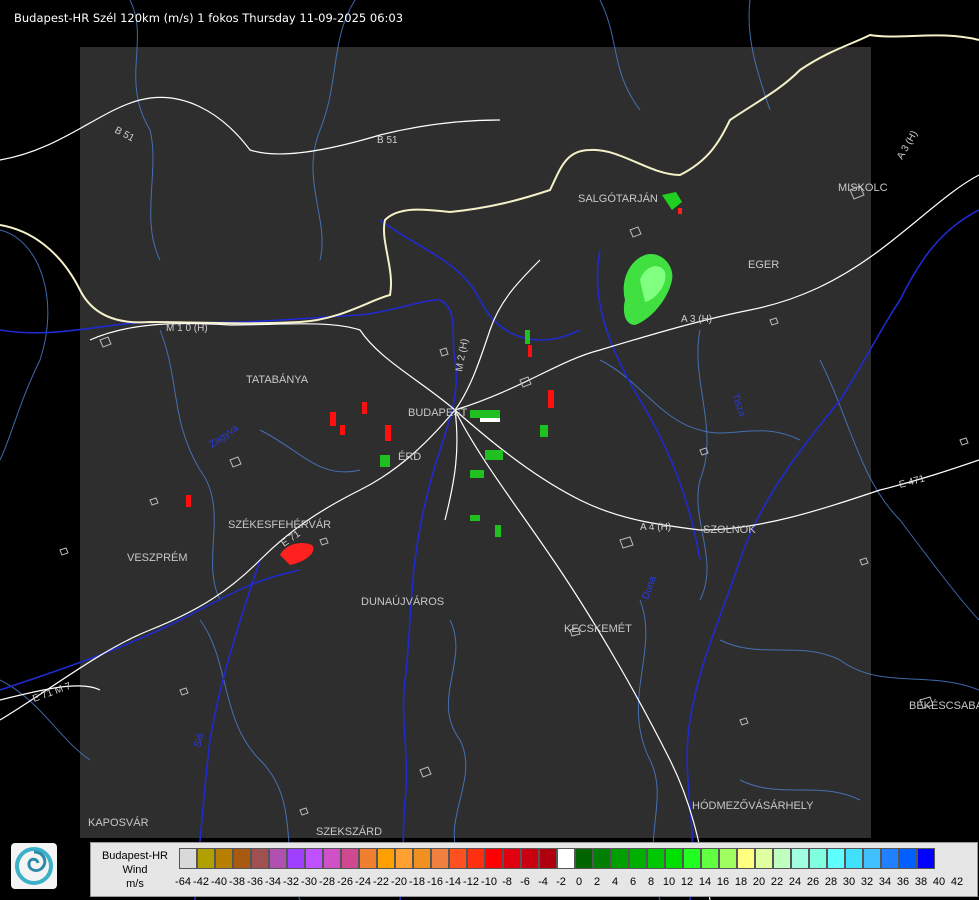 The height and width of the screenshot is (900, 979). What do you see at coordinates (135, 856) in the screenshot?
I see `legend-station: Budapest-HR` at bounding box center [135, 856].